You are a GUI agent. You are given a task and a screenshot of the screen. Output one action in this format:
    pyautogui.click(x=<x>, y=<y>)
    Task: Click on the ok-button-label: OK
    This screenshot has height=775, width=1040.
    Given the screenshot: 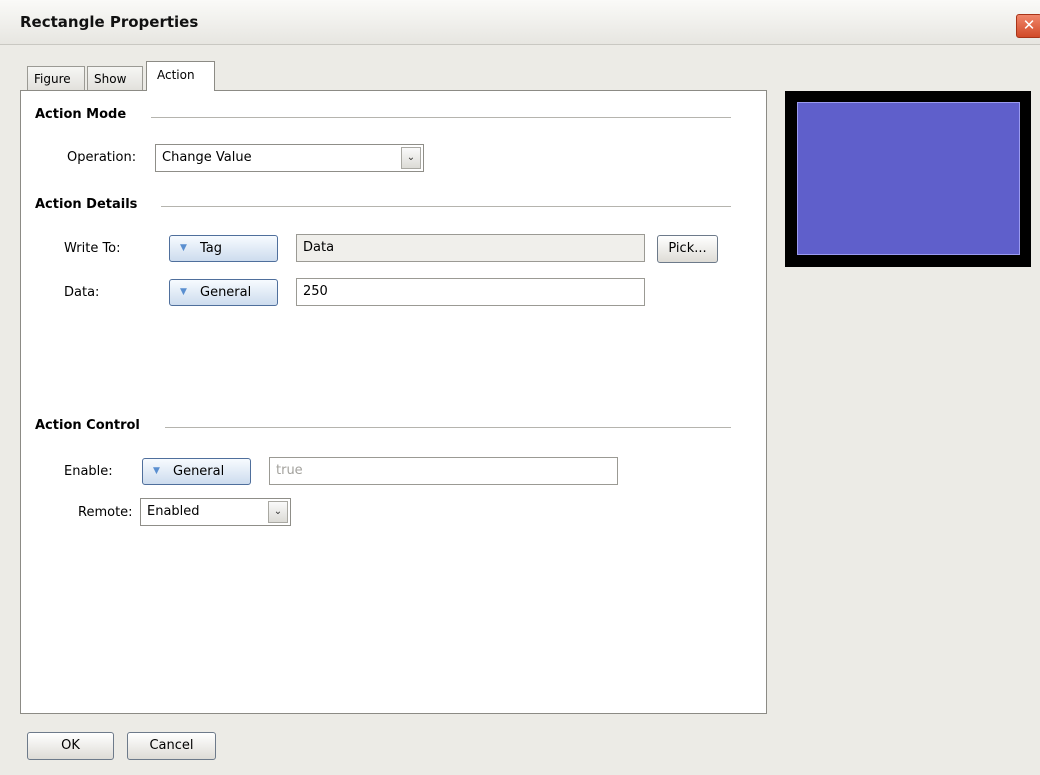 What is the action you would take?
    pyautogui.click(x=70, y=745)
    